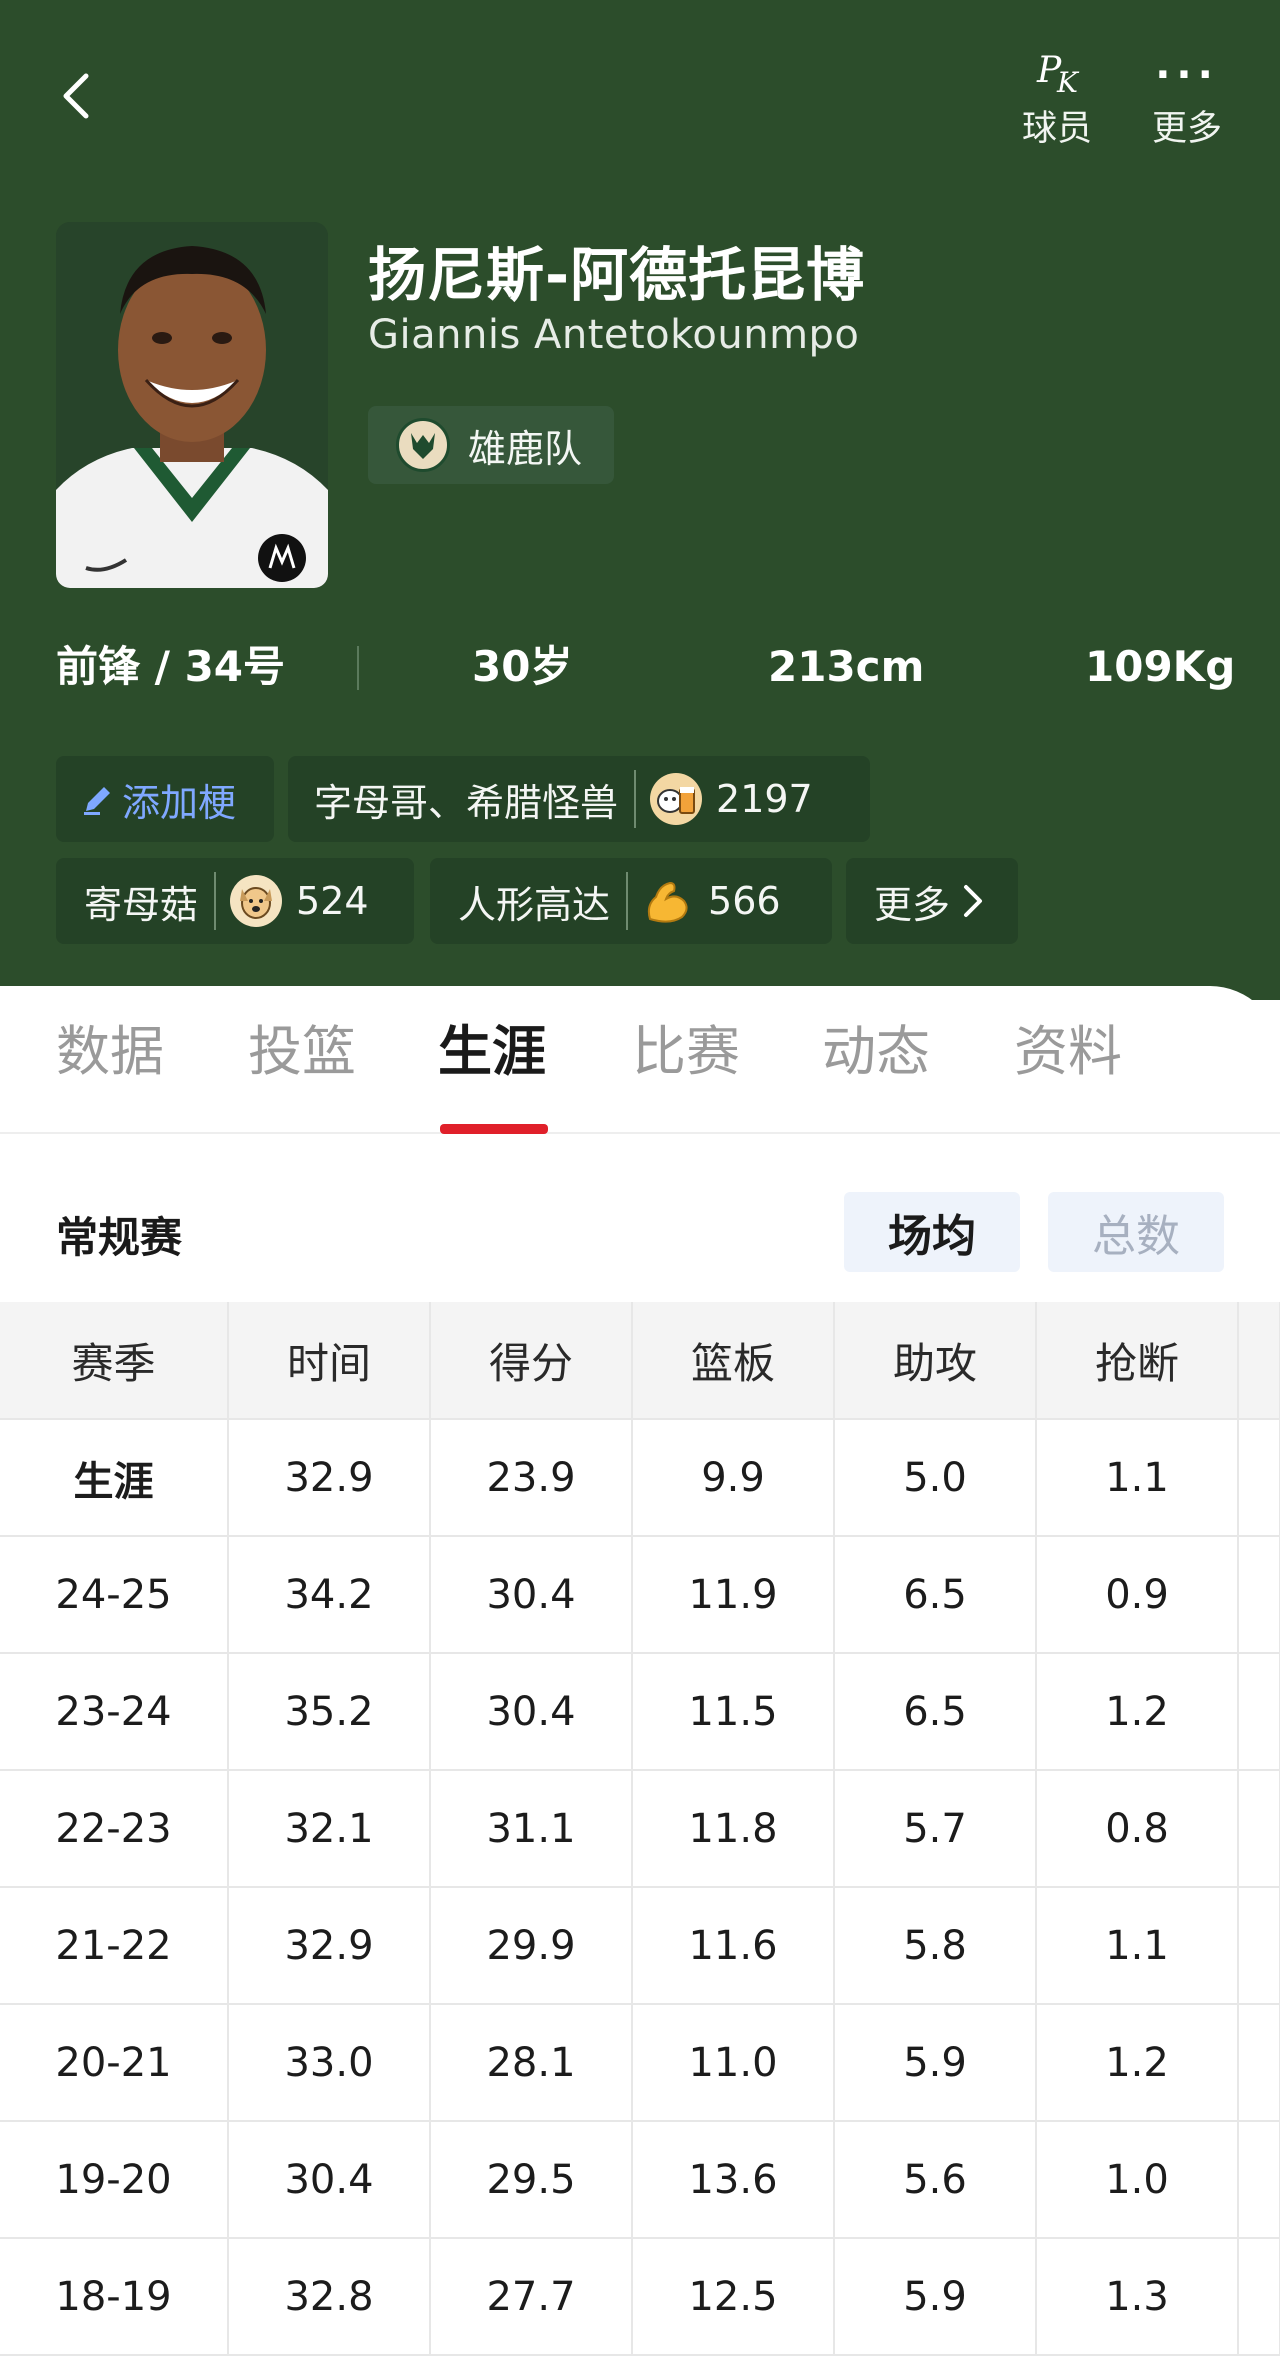 The width and height of the screenshot is (1280, 2379). What do you see at coordinates (302, 1052) in the screenshot?
I see `tab-shooting: 投篮` at bounding box center [302, 1052].